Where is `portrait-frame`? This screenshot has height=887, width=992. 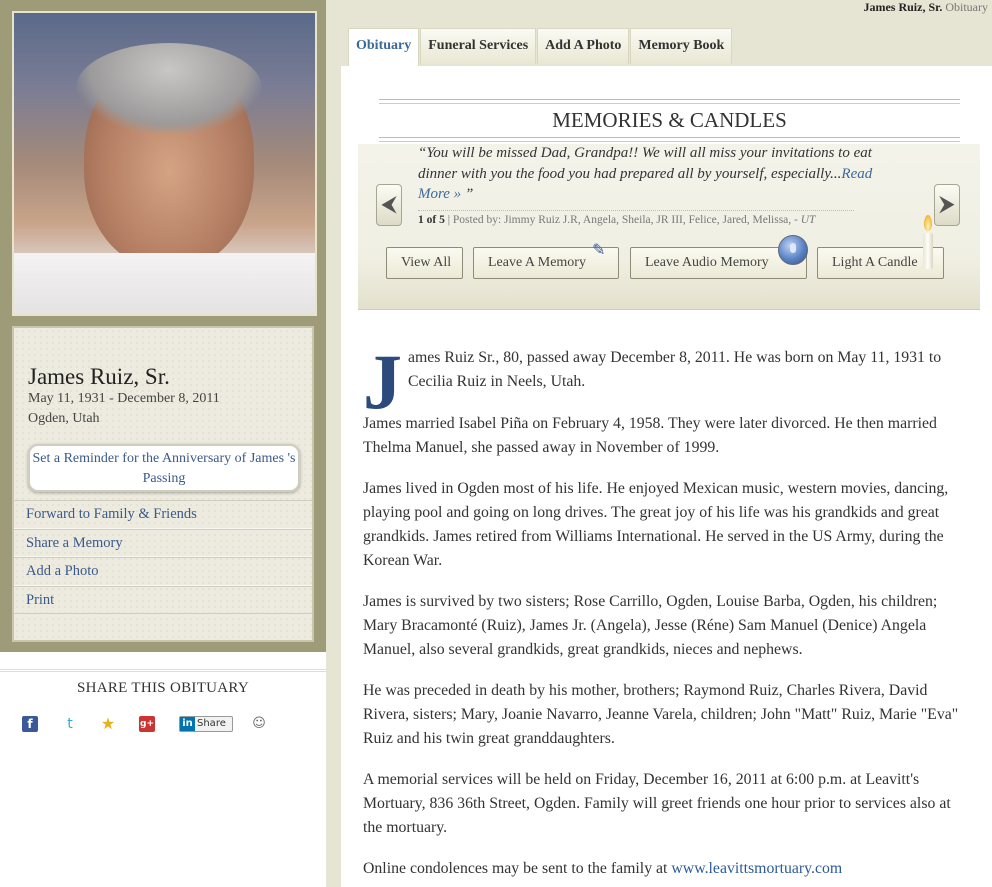 portrait-frame is located at coordinates (164, 163).